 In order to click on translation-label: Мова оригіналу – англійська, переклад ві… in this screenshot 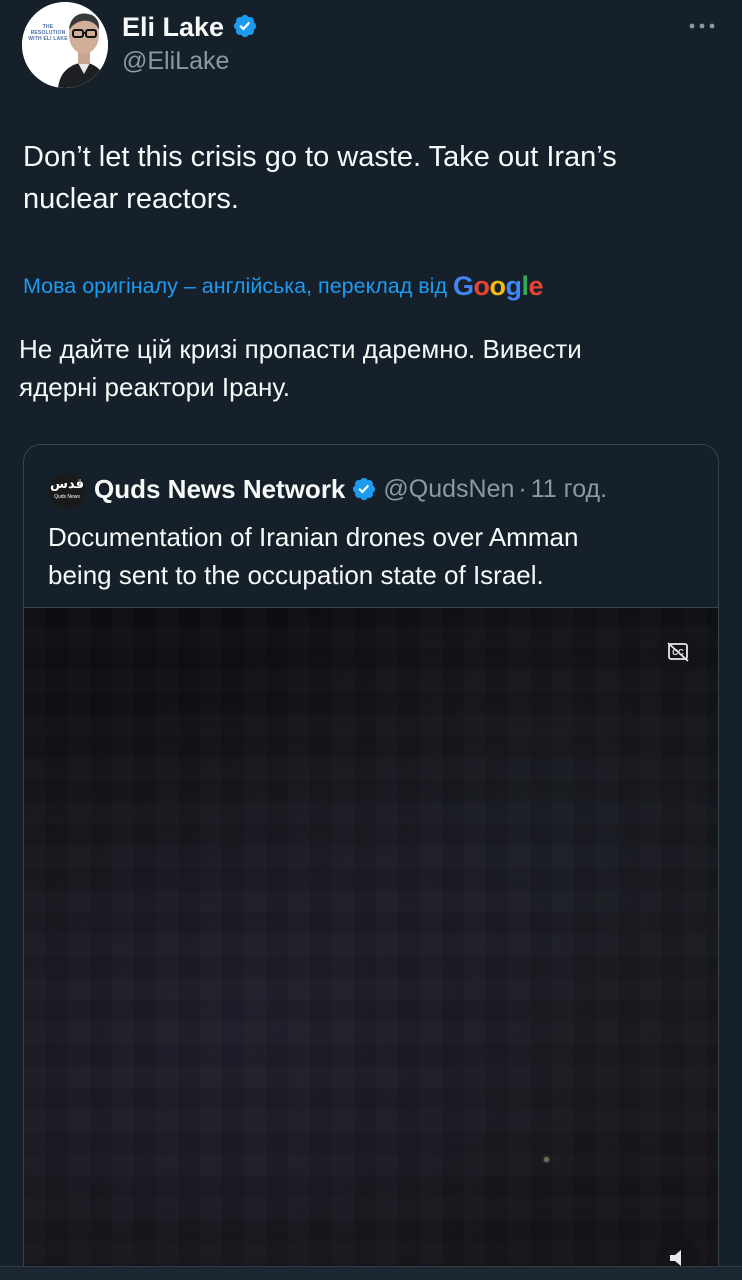, I will do `click(235, 286)`.